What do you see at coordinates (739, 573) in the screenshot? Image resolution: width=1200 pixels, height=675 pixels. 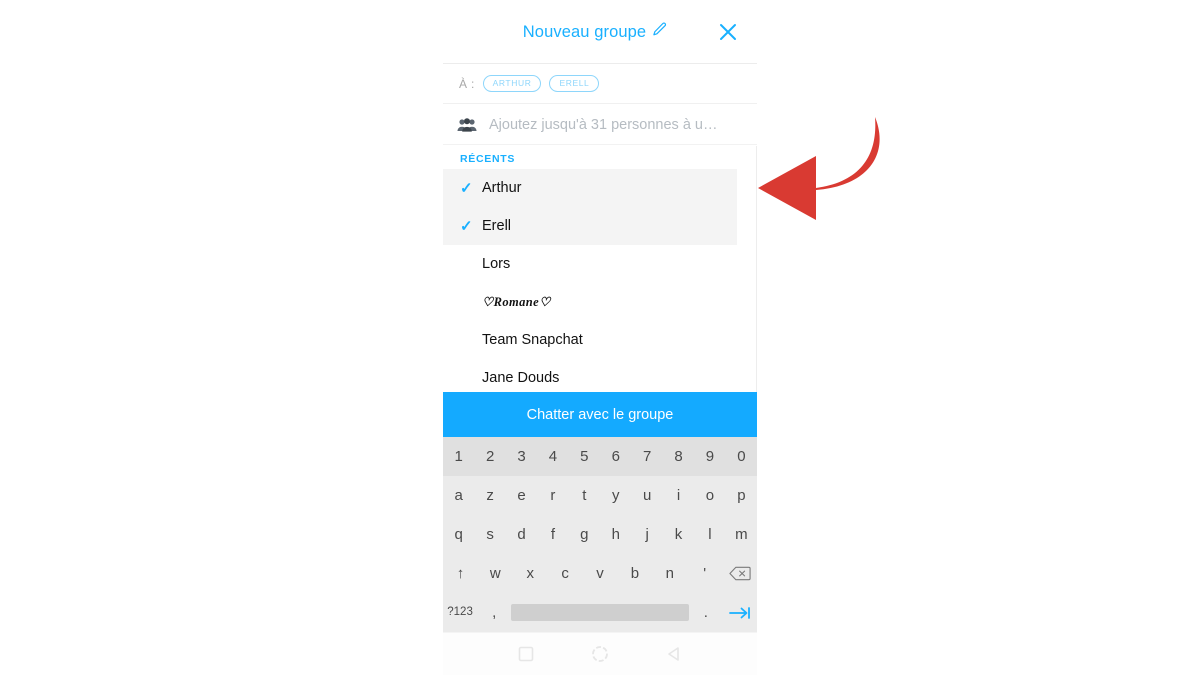 I see `backspace-icon` at bounding box center [739, 573].